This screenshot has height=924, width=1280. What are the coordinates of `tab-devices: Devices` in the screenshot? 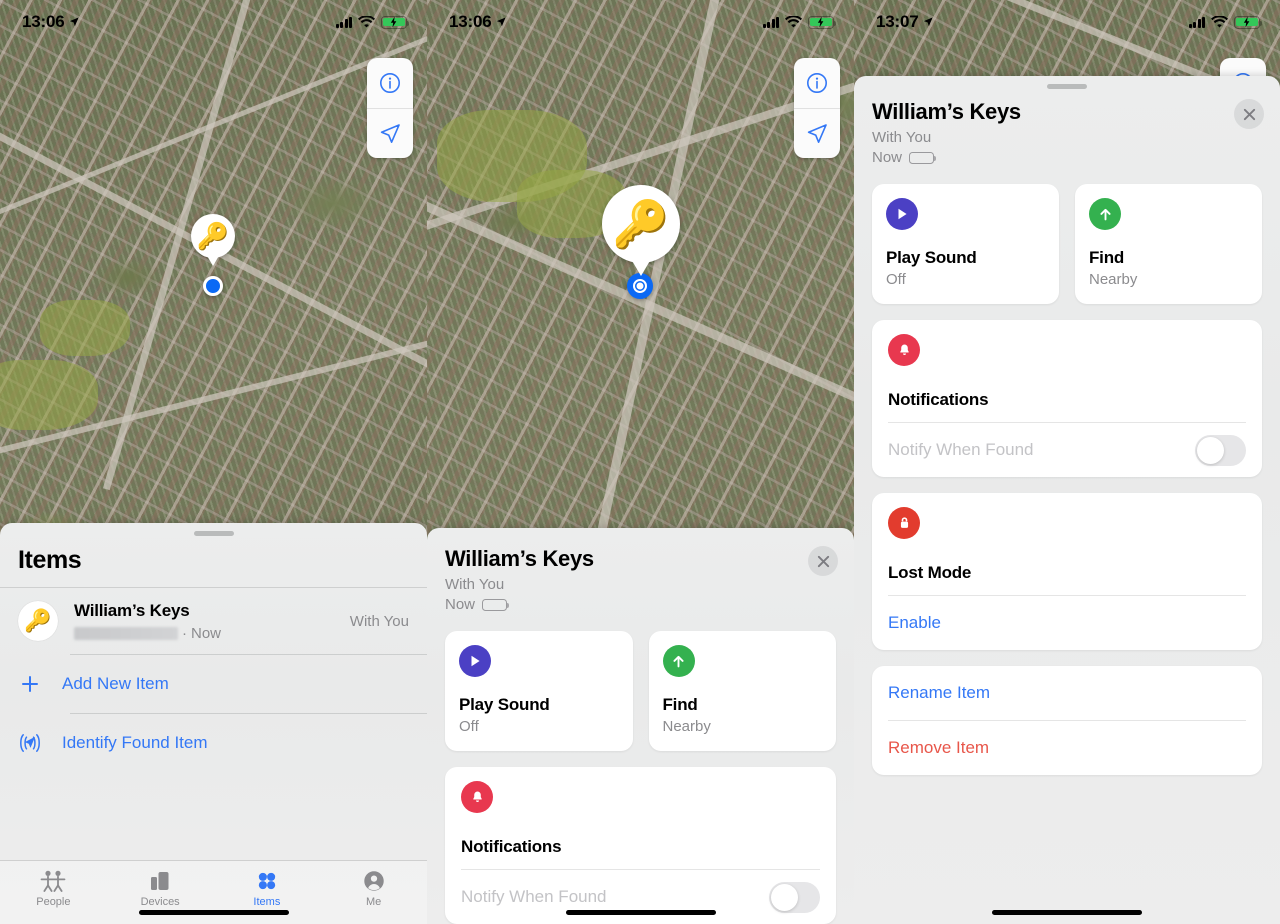 It's located at (160, 889).